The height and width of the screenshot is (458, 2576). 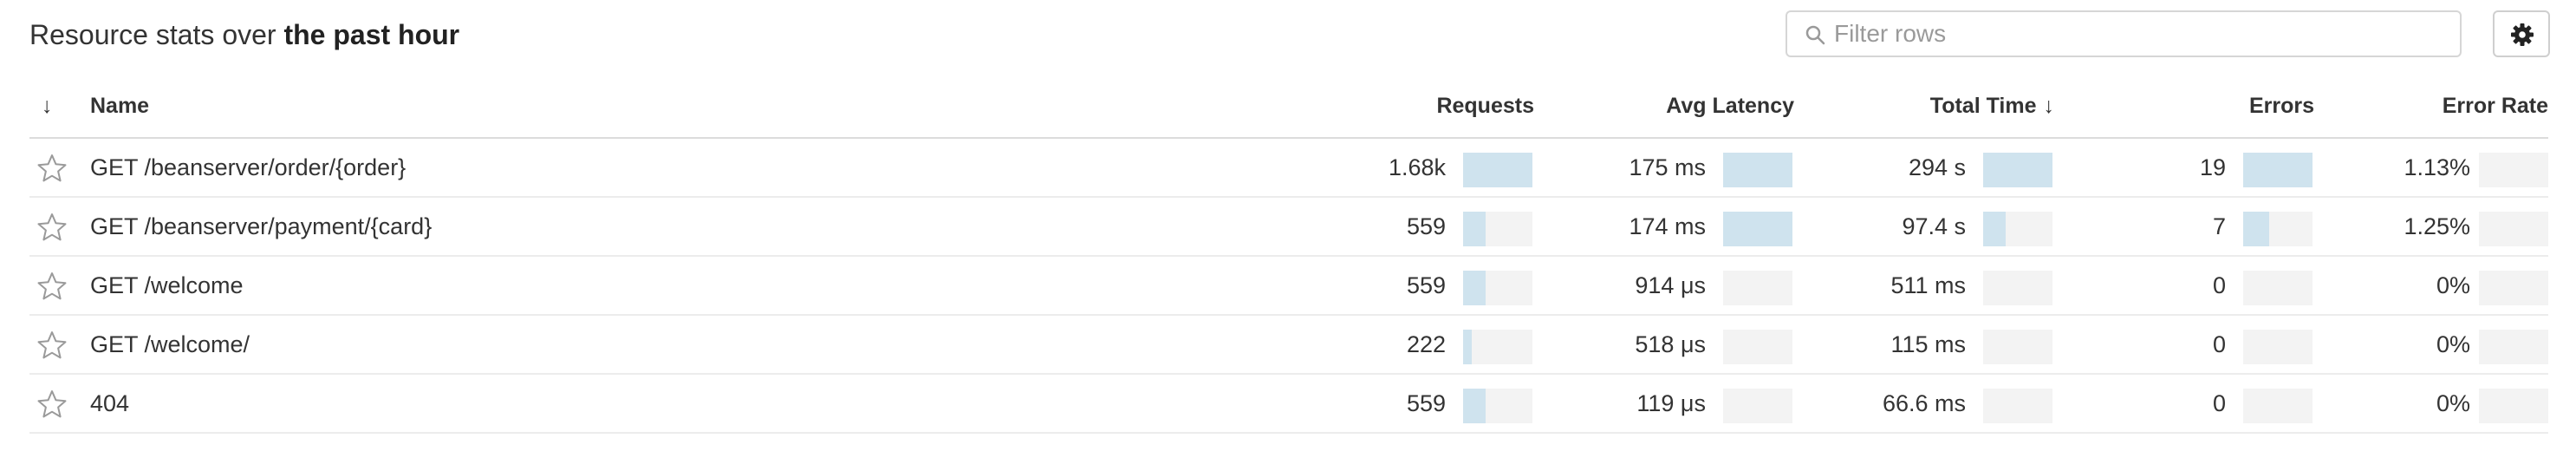 I want to click on error-rate-value: 1.13%, so click(x=2437, y=167).